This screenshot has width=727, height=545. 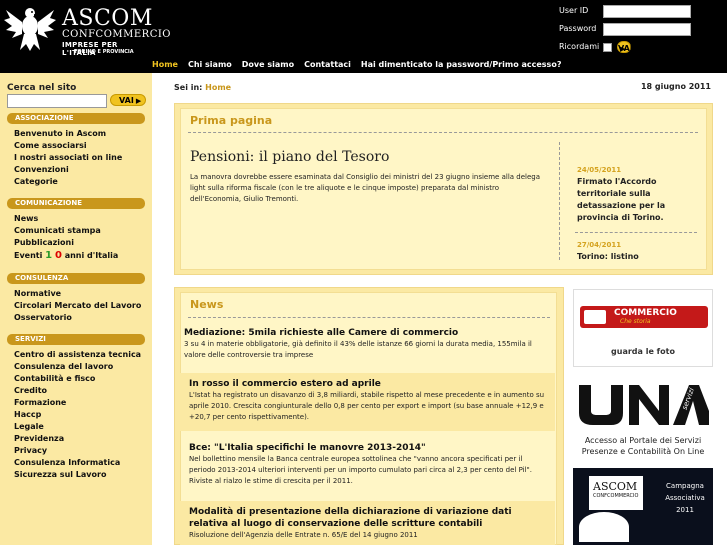 What do you see at coordinates (607, 47) in the screenshot?
I see `remember-checkbox` at bounding box center [607, 47].